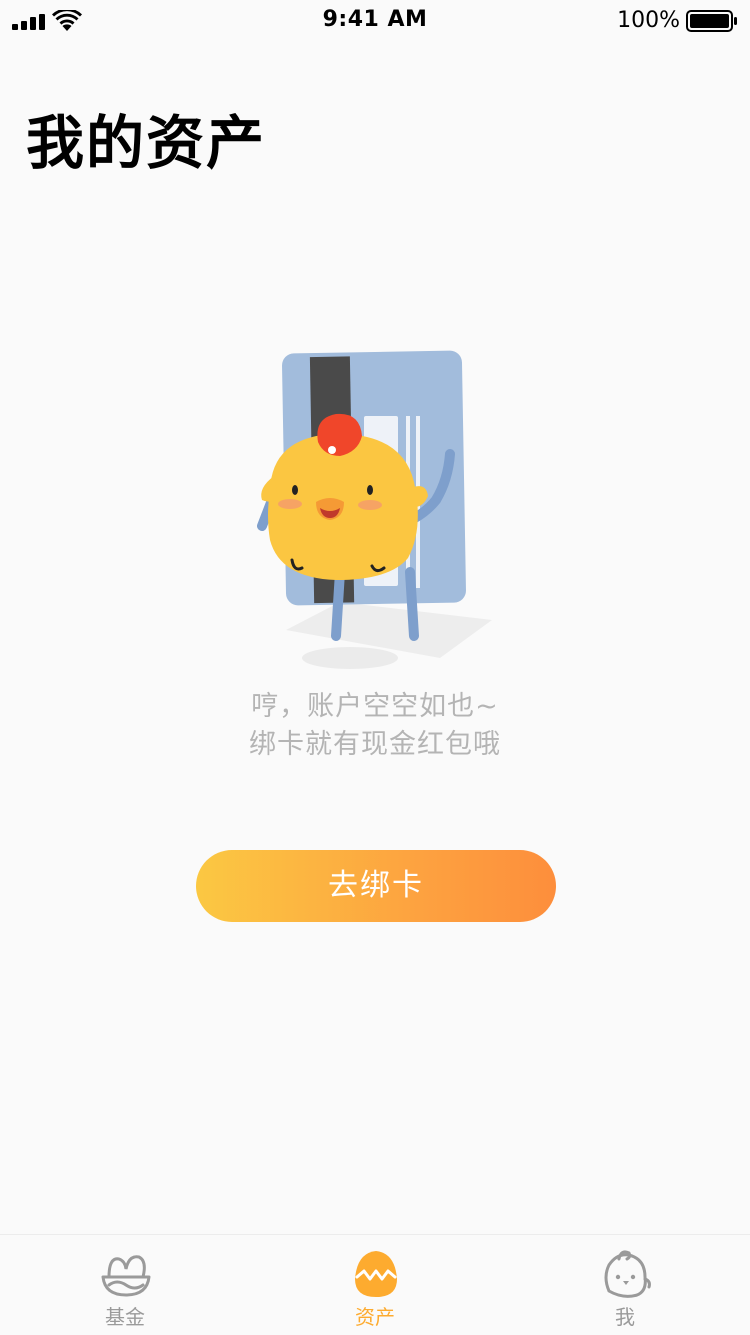 Image resolution: width=750 pixels, height=1335 pixels. Describe the element at coordinates (126, 1276) in the screenshot. I see `fund-basket-icon` at that location.